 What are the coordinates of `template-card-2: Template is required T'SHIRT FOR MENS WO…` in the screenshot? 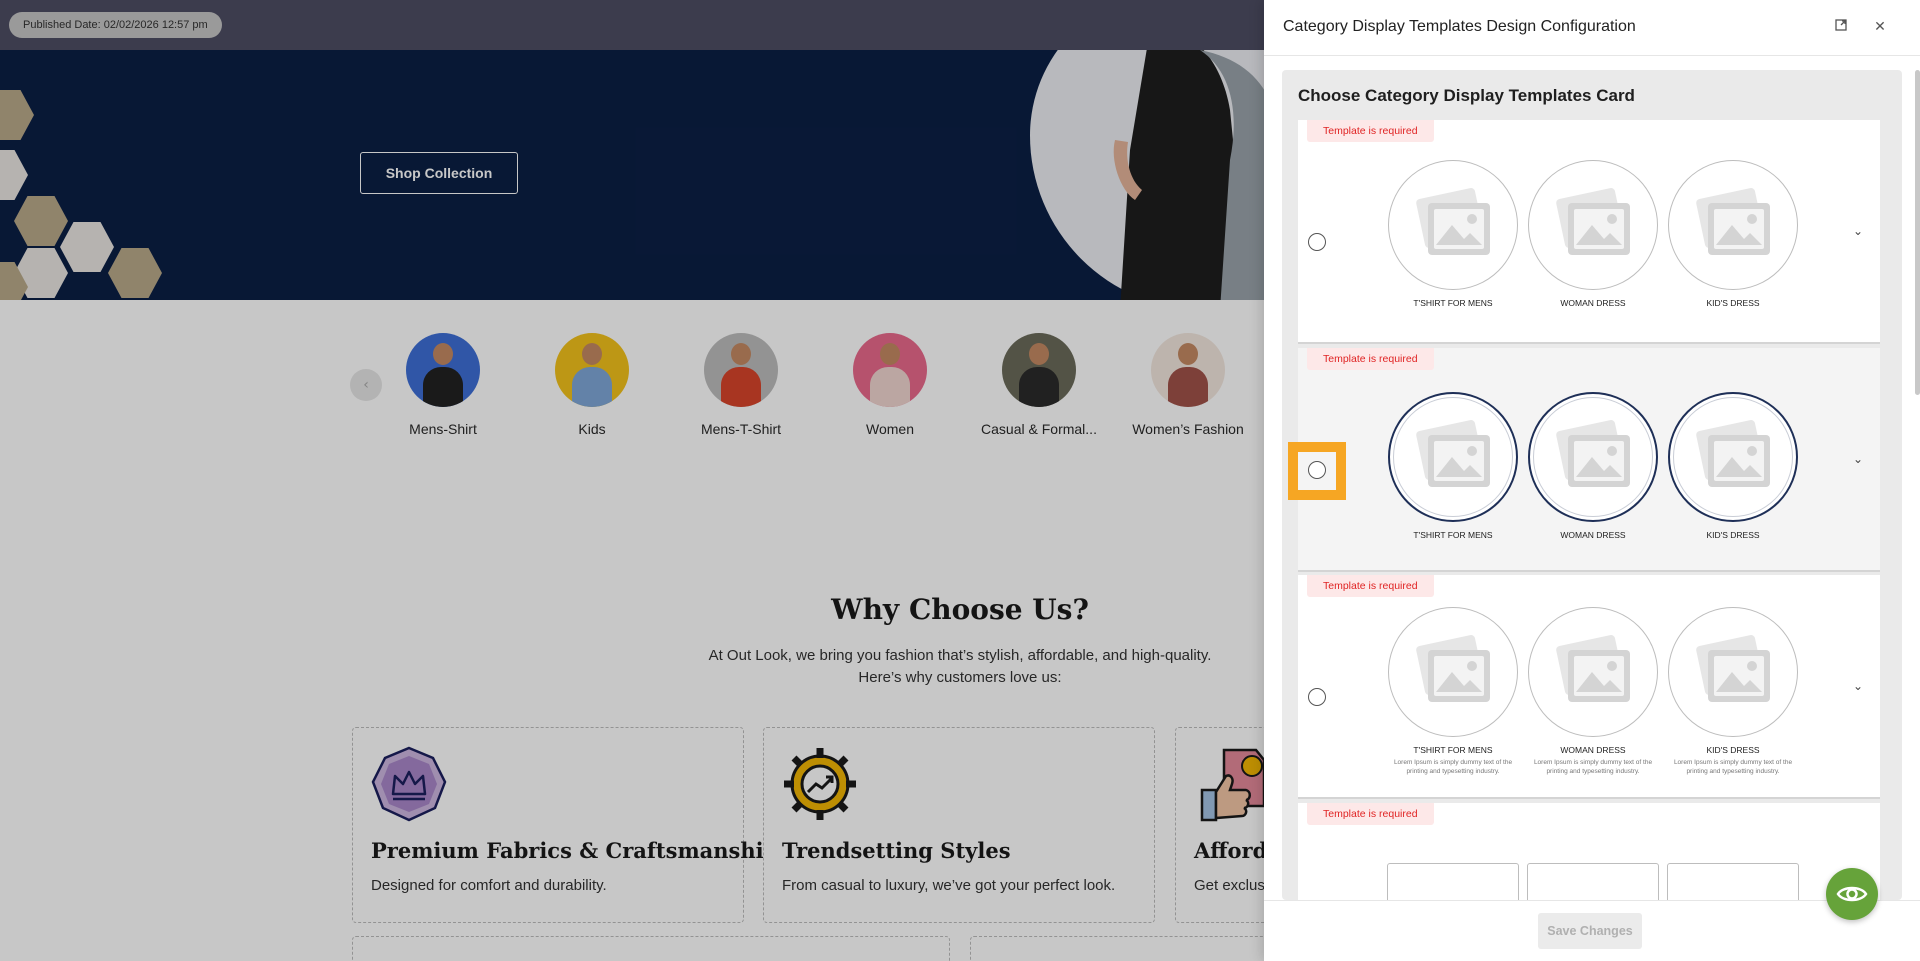 It's located at (1584, 460).